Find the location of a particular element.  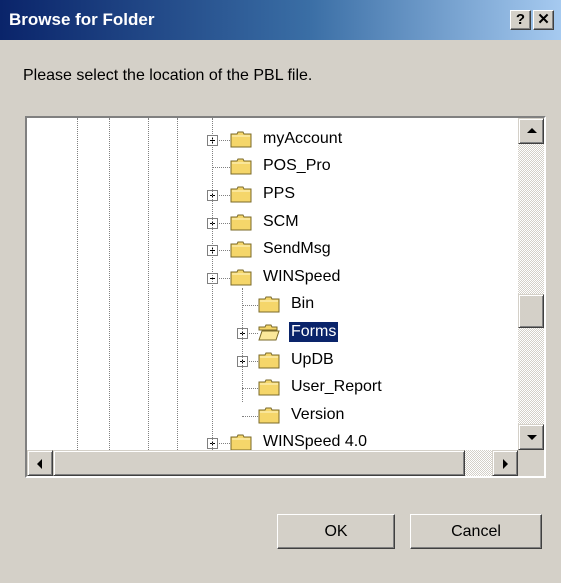

tree-item-label: Forms is located at coordinates (314, 332).